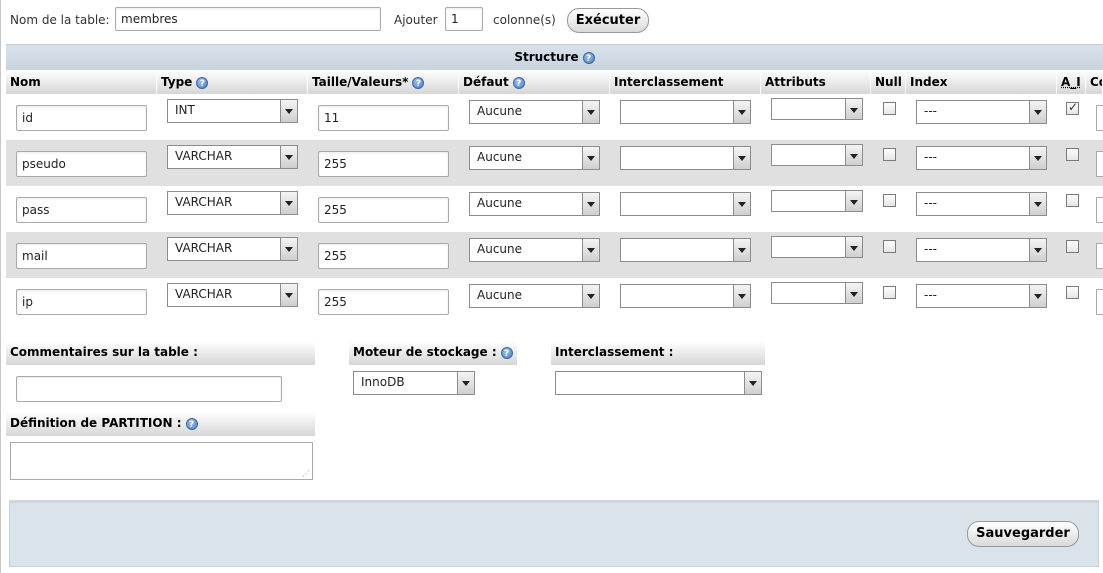 The width and height of the screenshot is (1103, 573). What do you see at coordinates (608, 20) in the screenshot?
I see `execute-button: Exécuter` at bounding box center [608, 20].